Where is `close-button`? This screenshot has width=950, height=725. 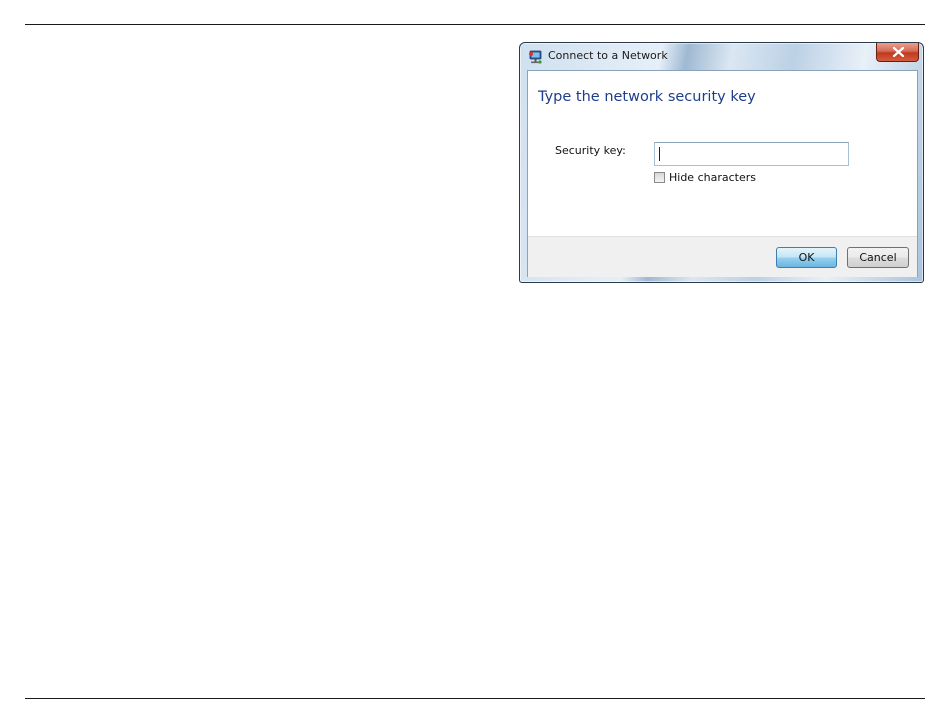
close-button is located at coordinates (897, 52).